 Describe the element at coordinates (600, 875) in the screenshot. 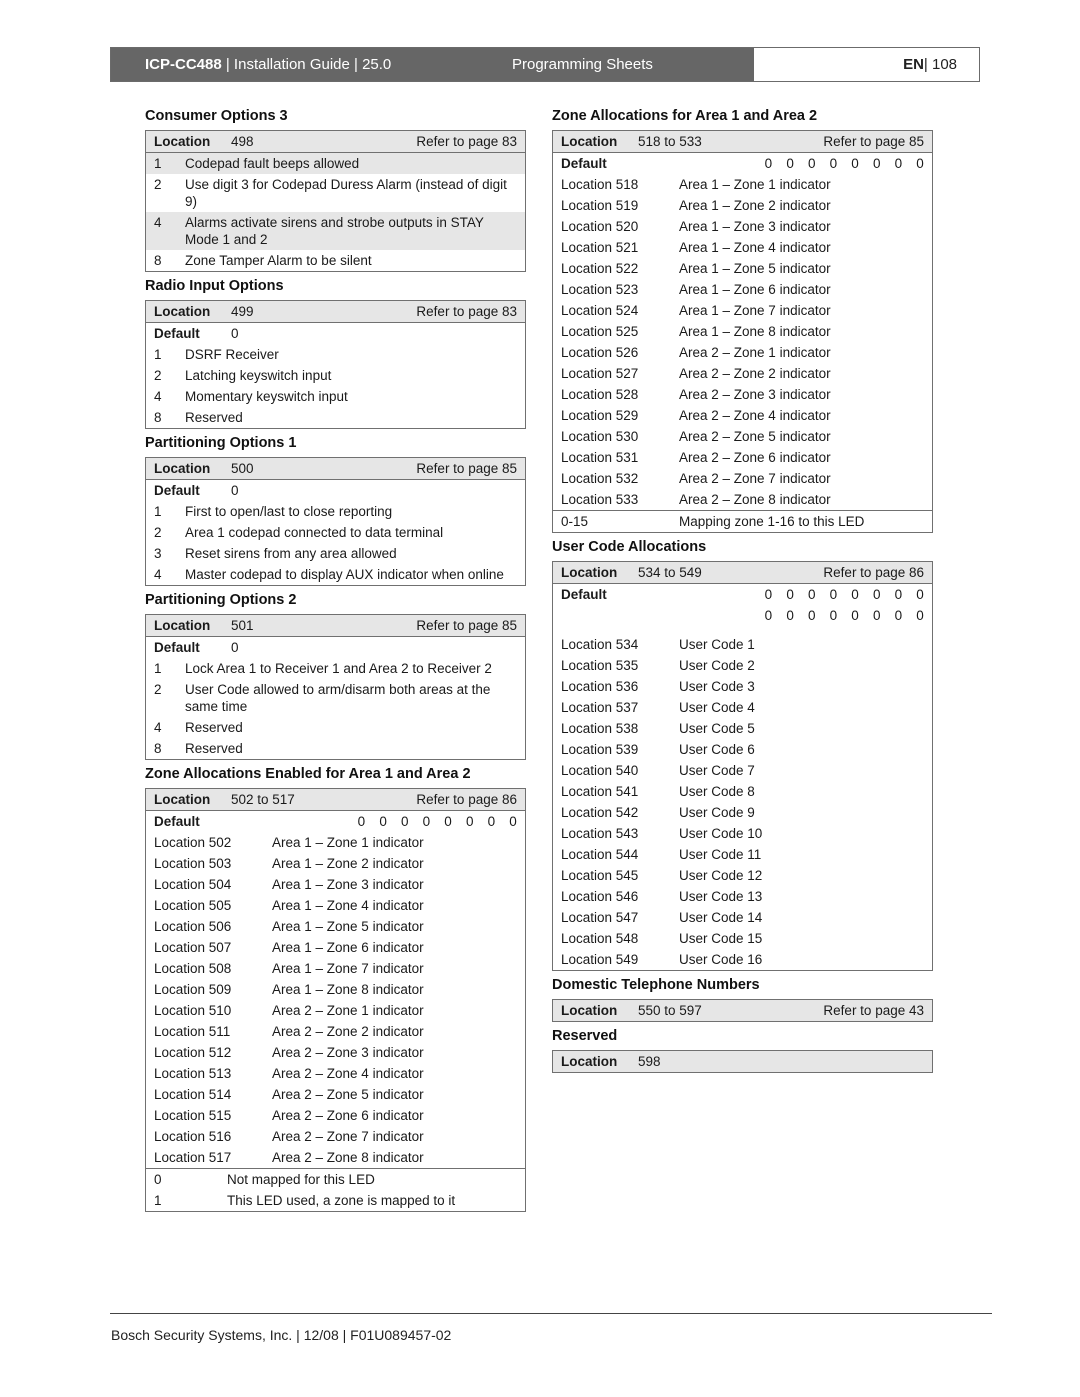

I see `row-key: Location 545` at that location.